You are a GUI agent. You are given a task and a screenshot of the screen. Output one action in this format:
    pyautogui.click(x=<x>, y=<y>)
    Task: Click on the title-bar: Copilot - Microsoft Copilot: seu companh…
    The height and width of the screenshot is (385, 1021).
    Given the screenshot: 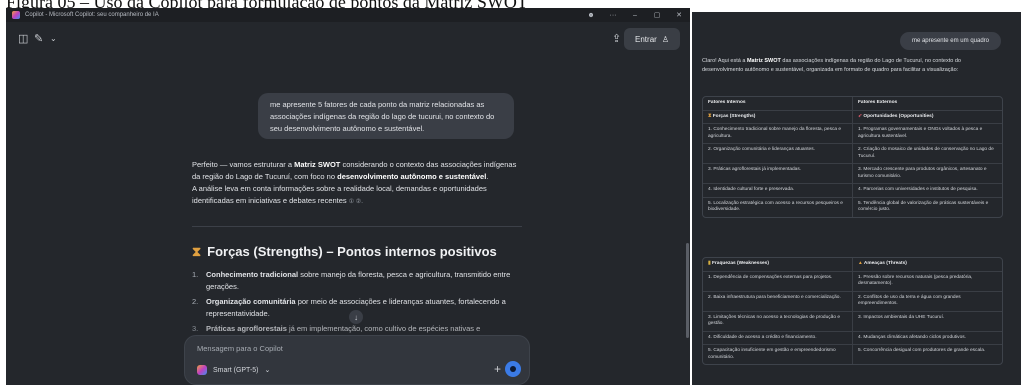 What is the action you would take?
    pyautogui.click(x=348, y=15)
    